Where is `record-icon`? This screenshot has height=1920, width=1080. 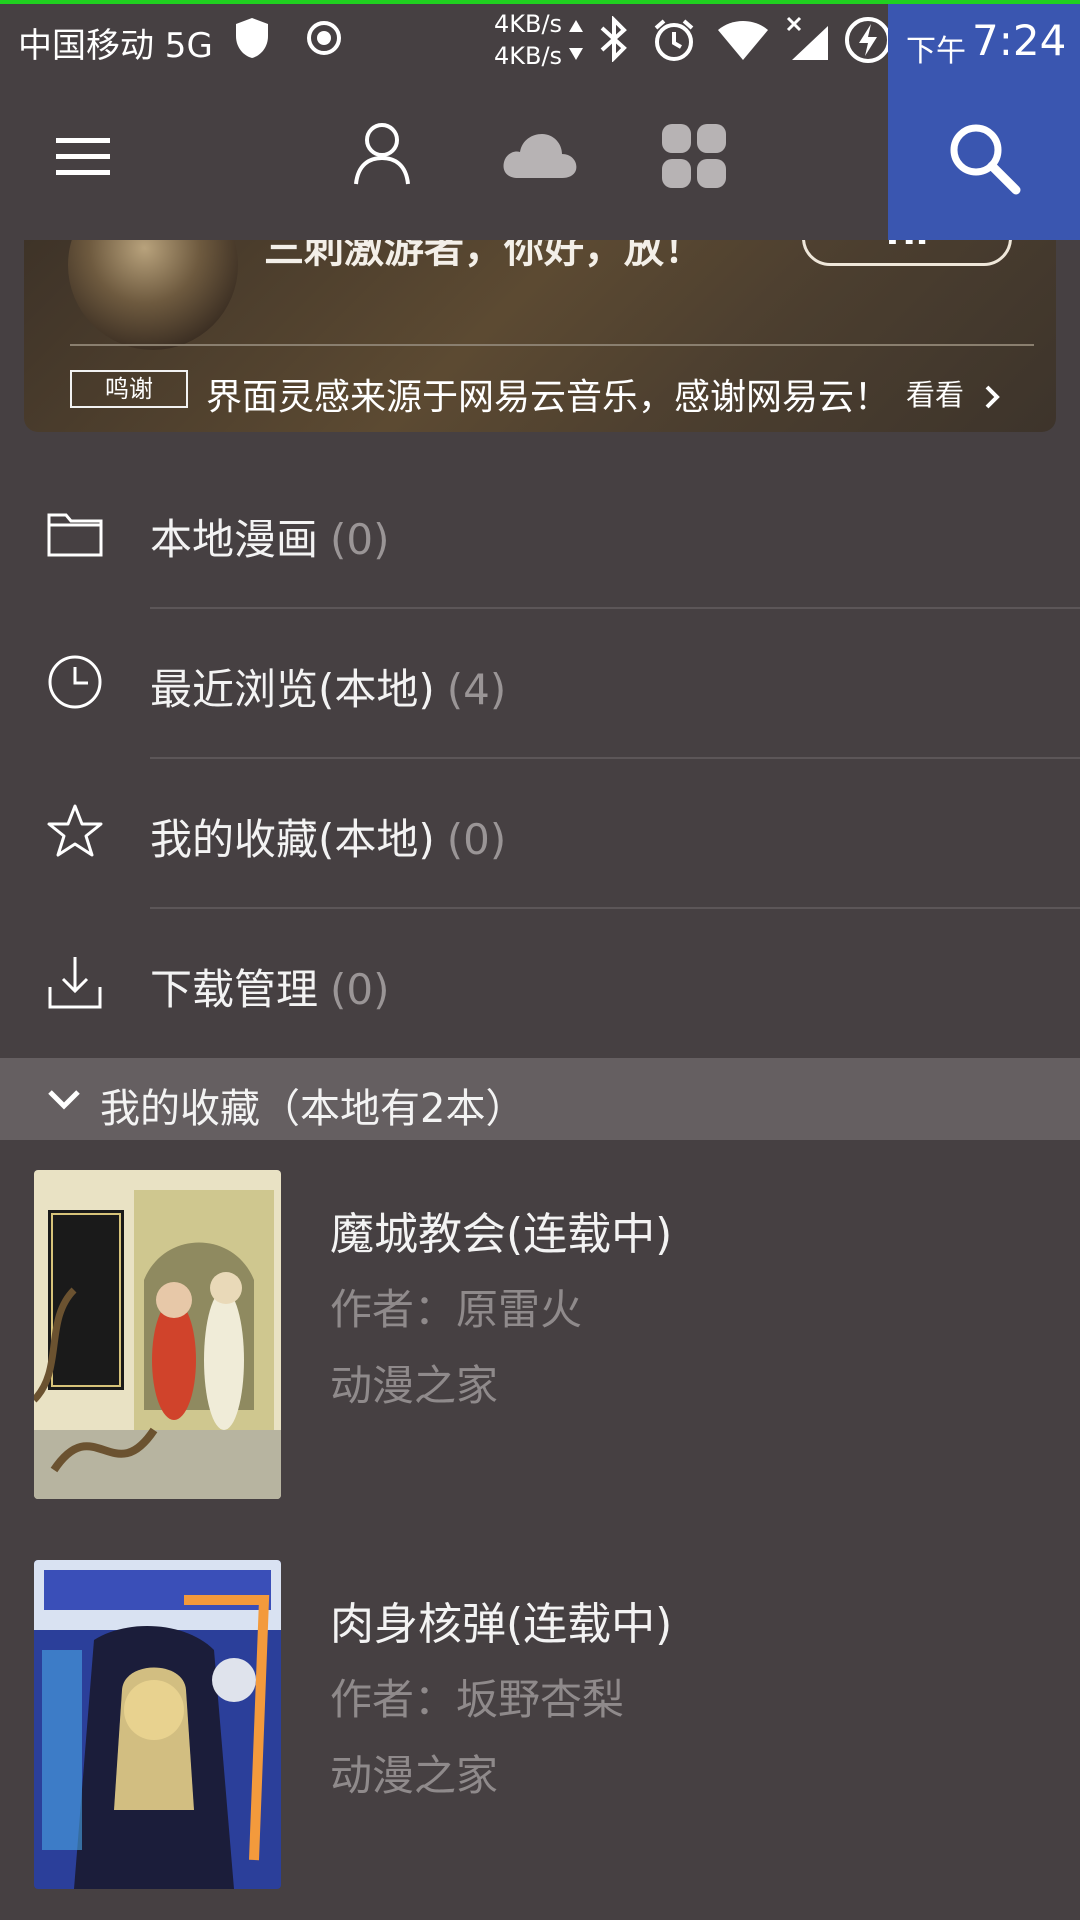 record-icon is located at coordinates (324, 38).